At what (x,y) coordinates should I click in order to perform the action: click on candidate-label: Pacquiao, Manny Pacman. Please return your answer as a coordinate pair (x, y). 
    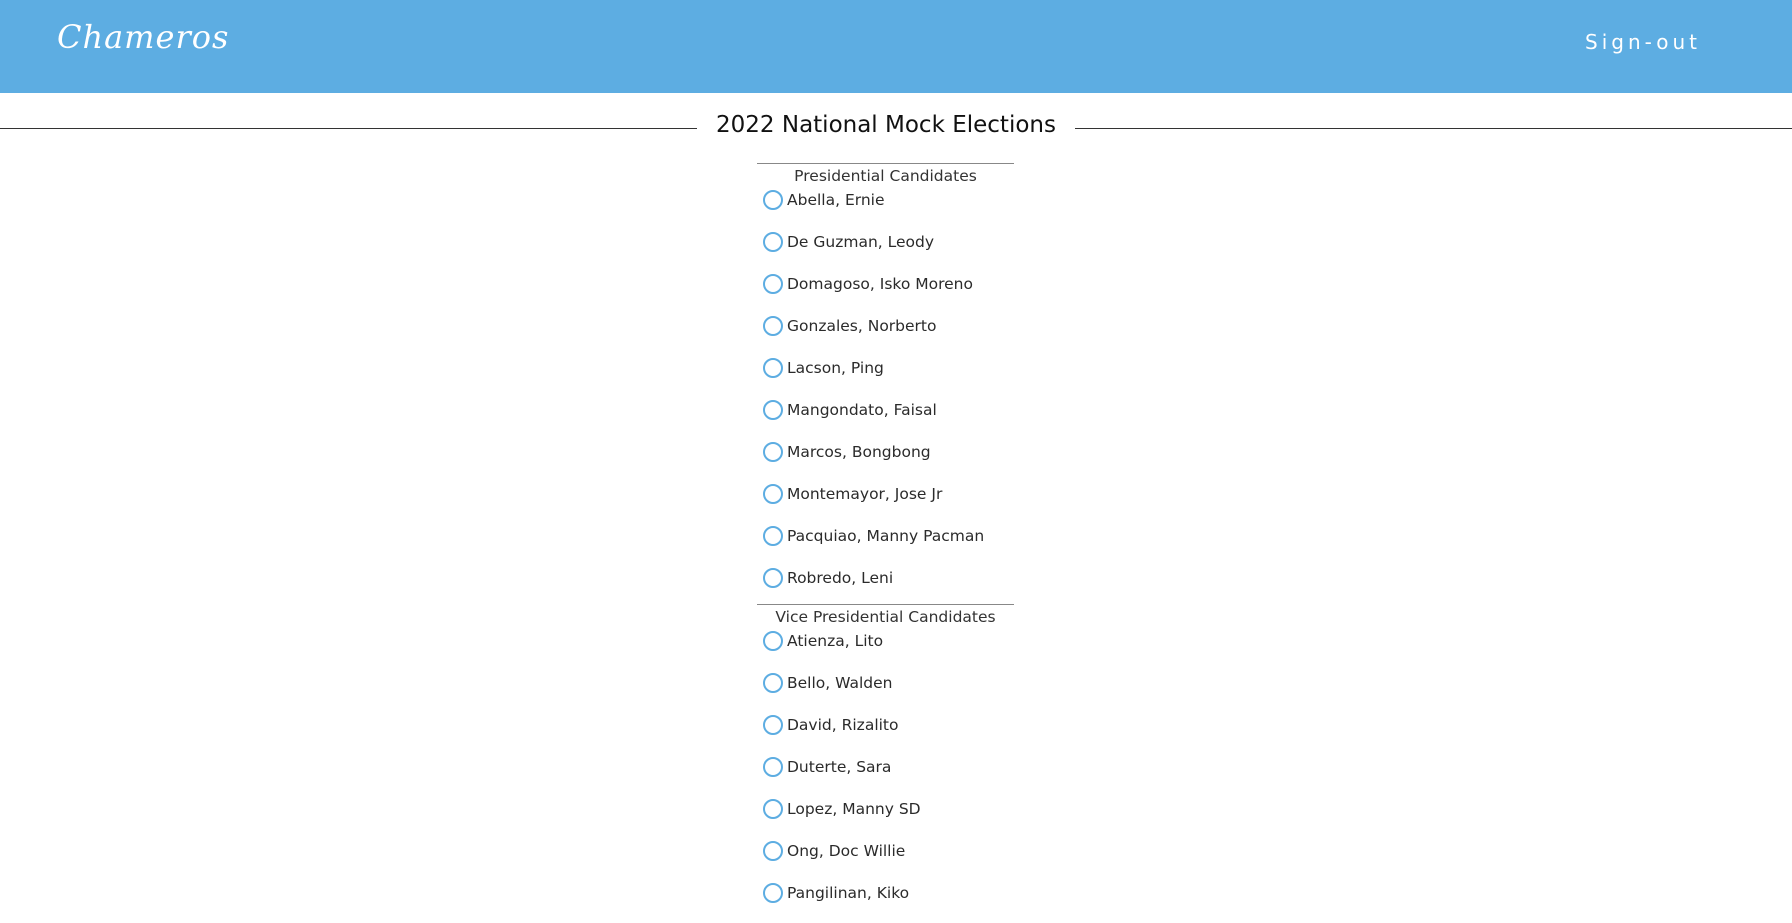
    Looking at the image, I should click on (886, 536).